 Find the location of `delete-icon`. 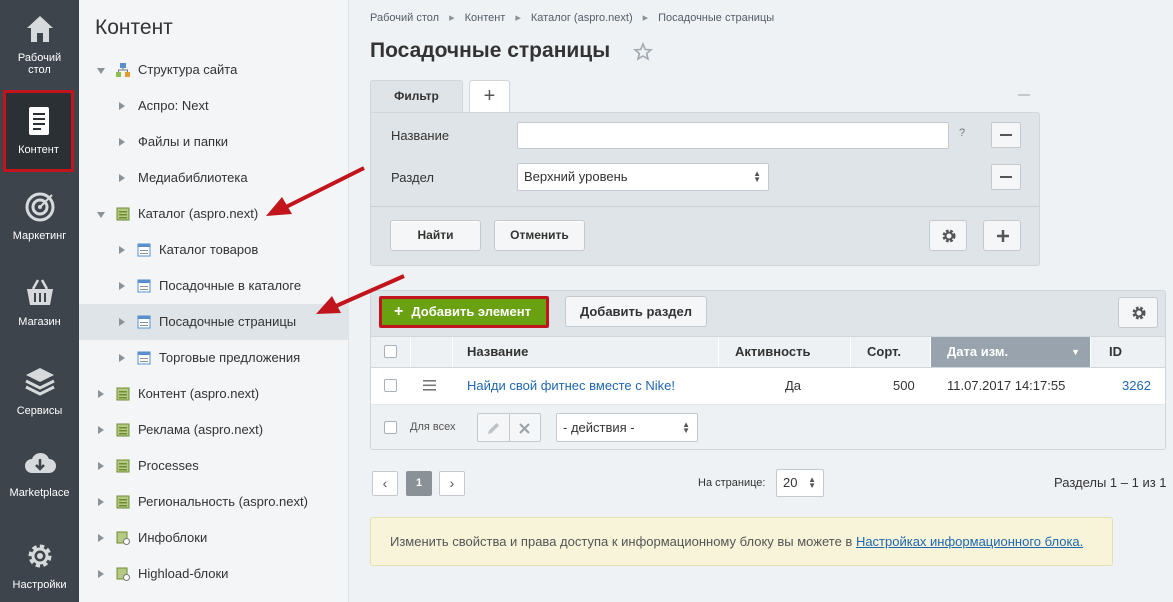

delete-icon is located at coordinates (524, 428).